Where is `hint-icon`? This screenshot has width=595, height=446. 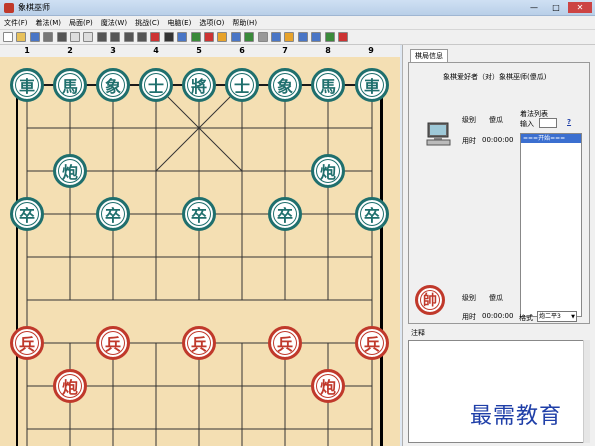
hint-icon is located at coordinates (222, 37).